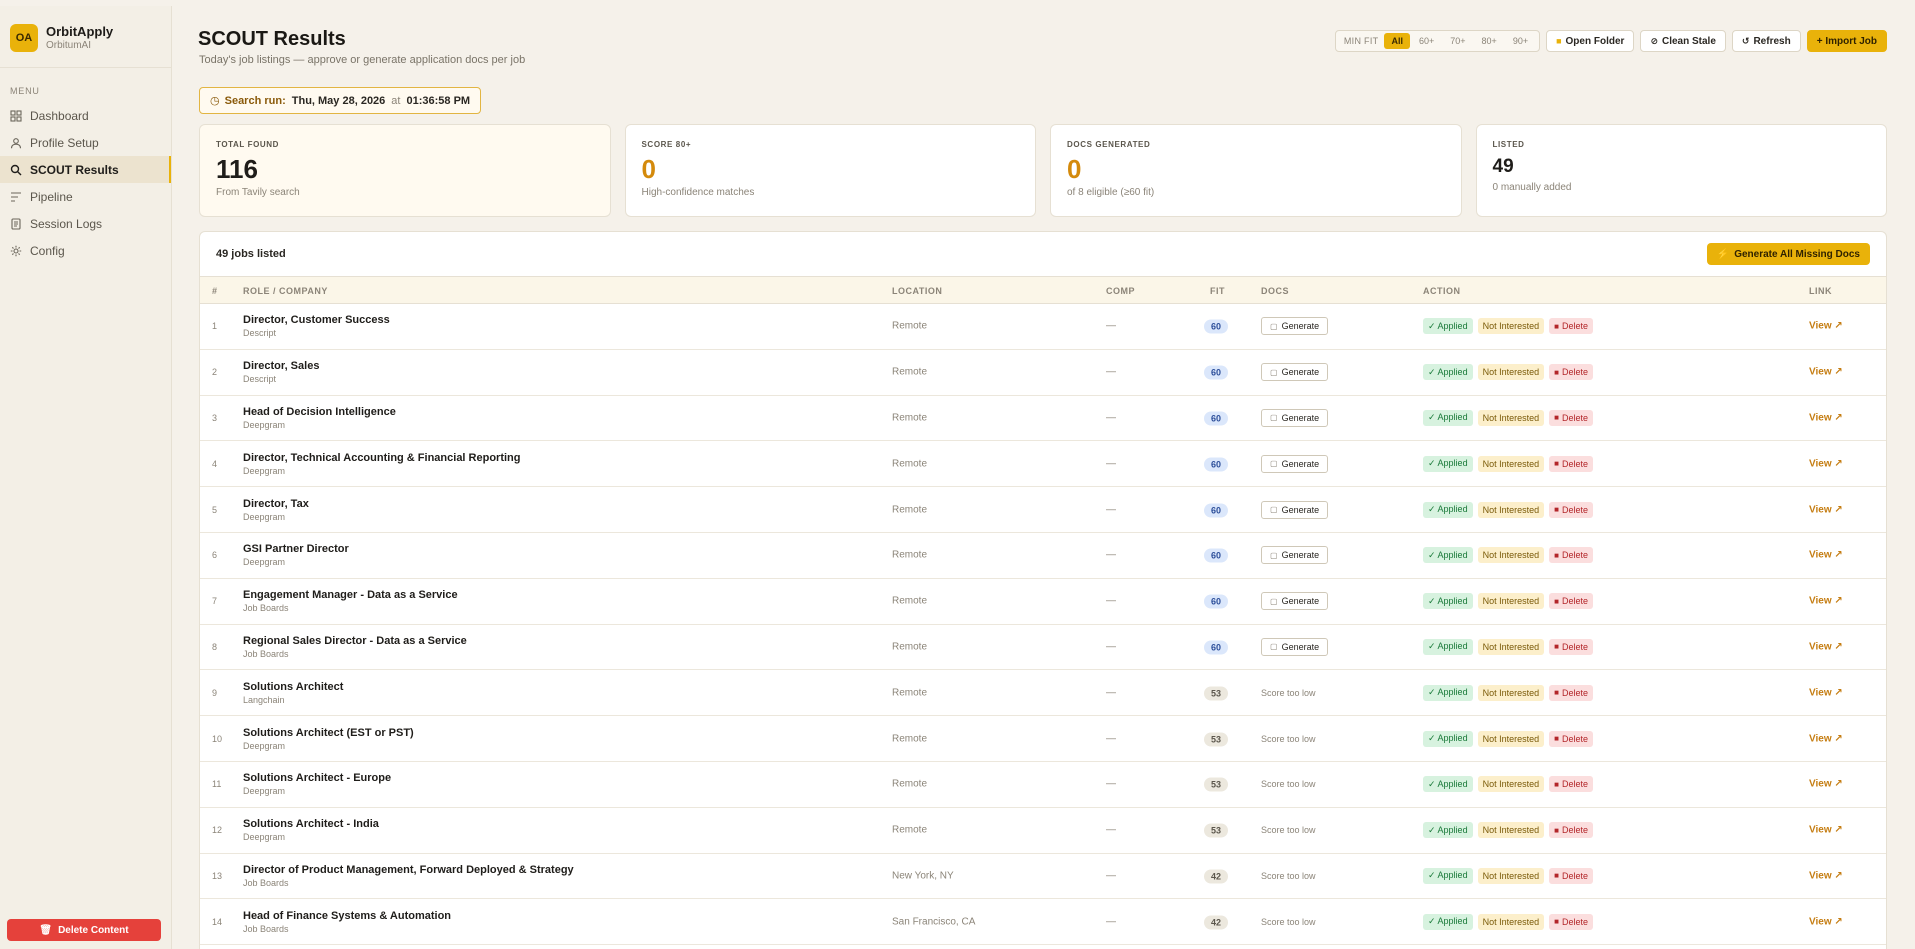  Describe the element at coordinates (1216, 739) in the screenshot. I see `fit-score-badge: 53` at that location.